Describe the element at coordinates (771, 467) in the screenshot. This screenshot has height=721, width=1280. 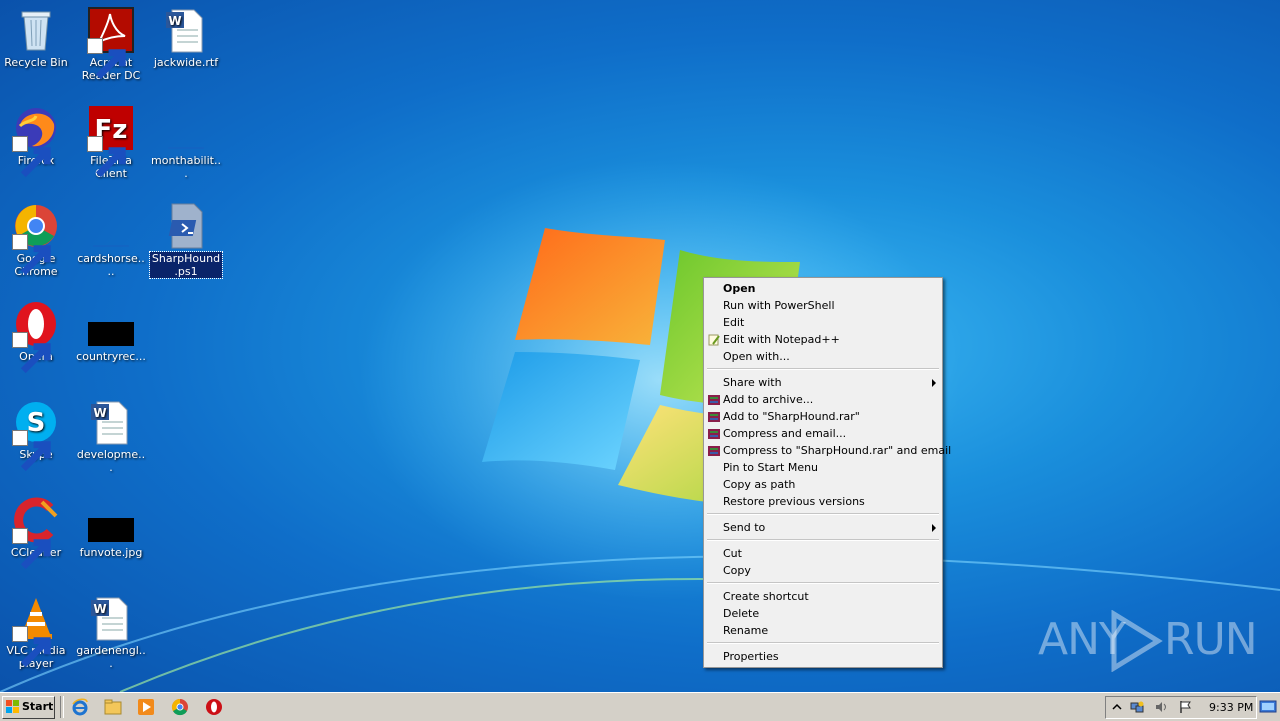
I see `menu-item-label: Pin to Start Menu` at that location.